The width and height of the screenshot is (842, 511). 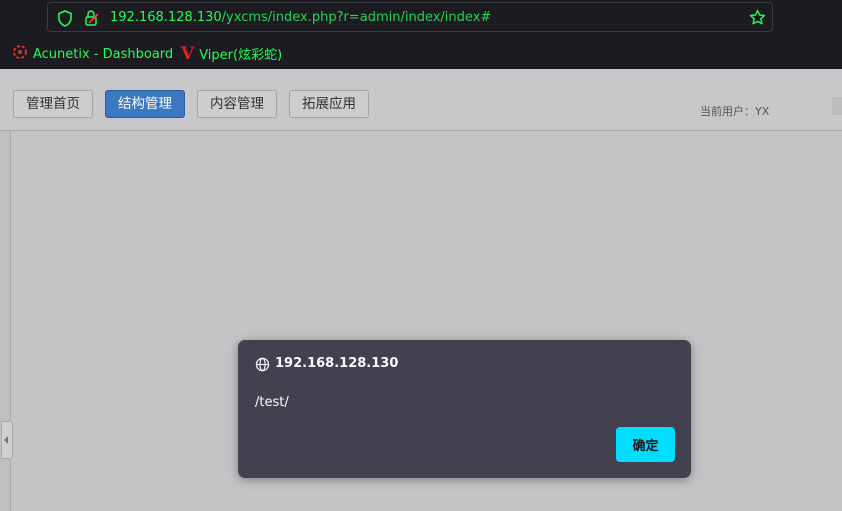 What do you see at coordinates (53, 104) in the screenshot?
I see `nav-home-button: 管理首页` at bounding box center [53, 104].